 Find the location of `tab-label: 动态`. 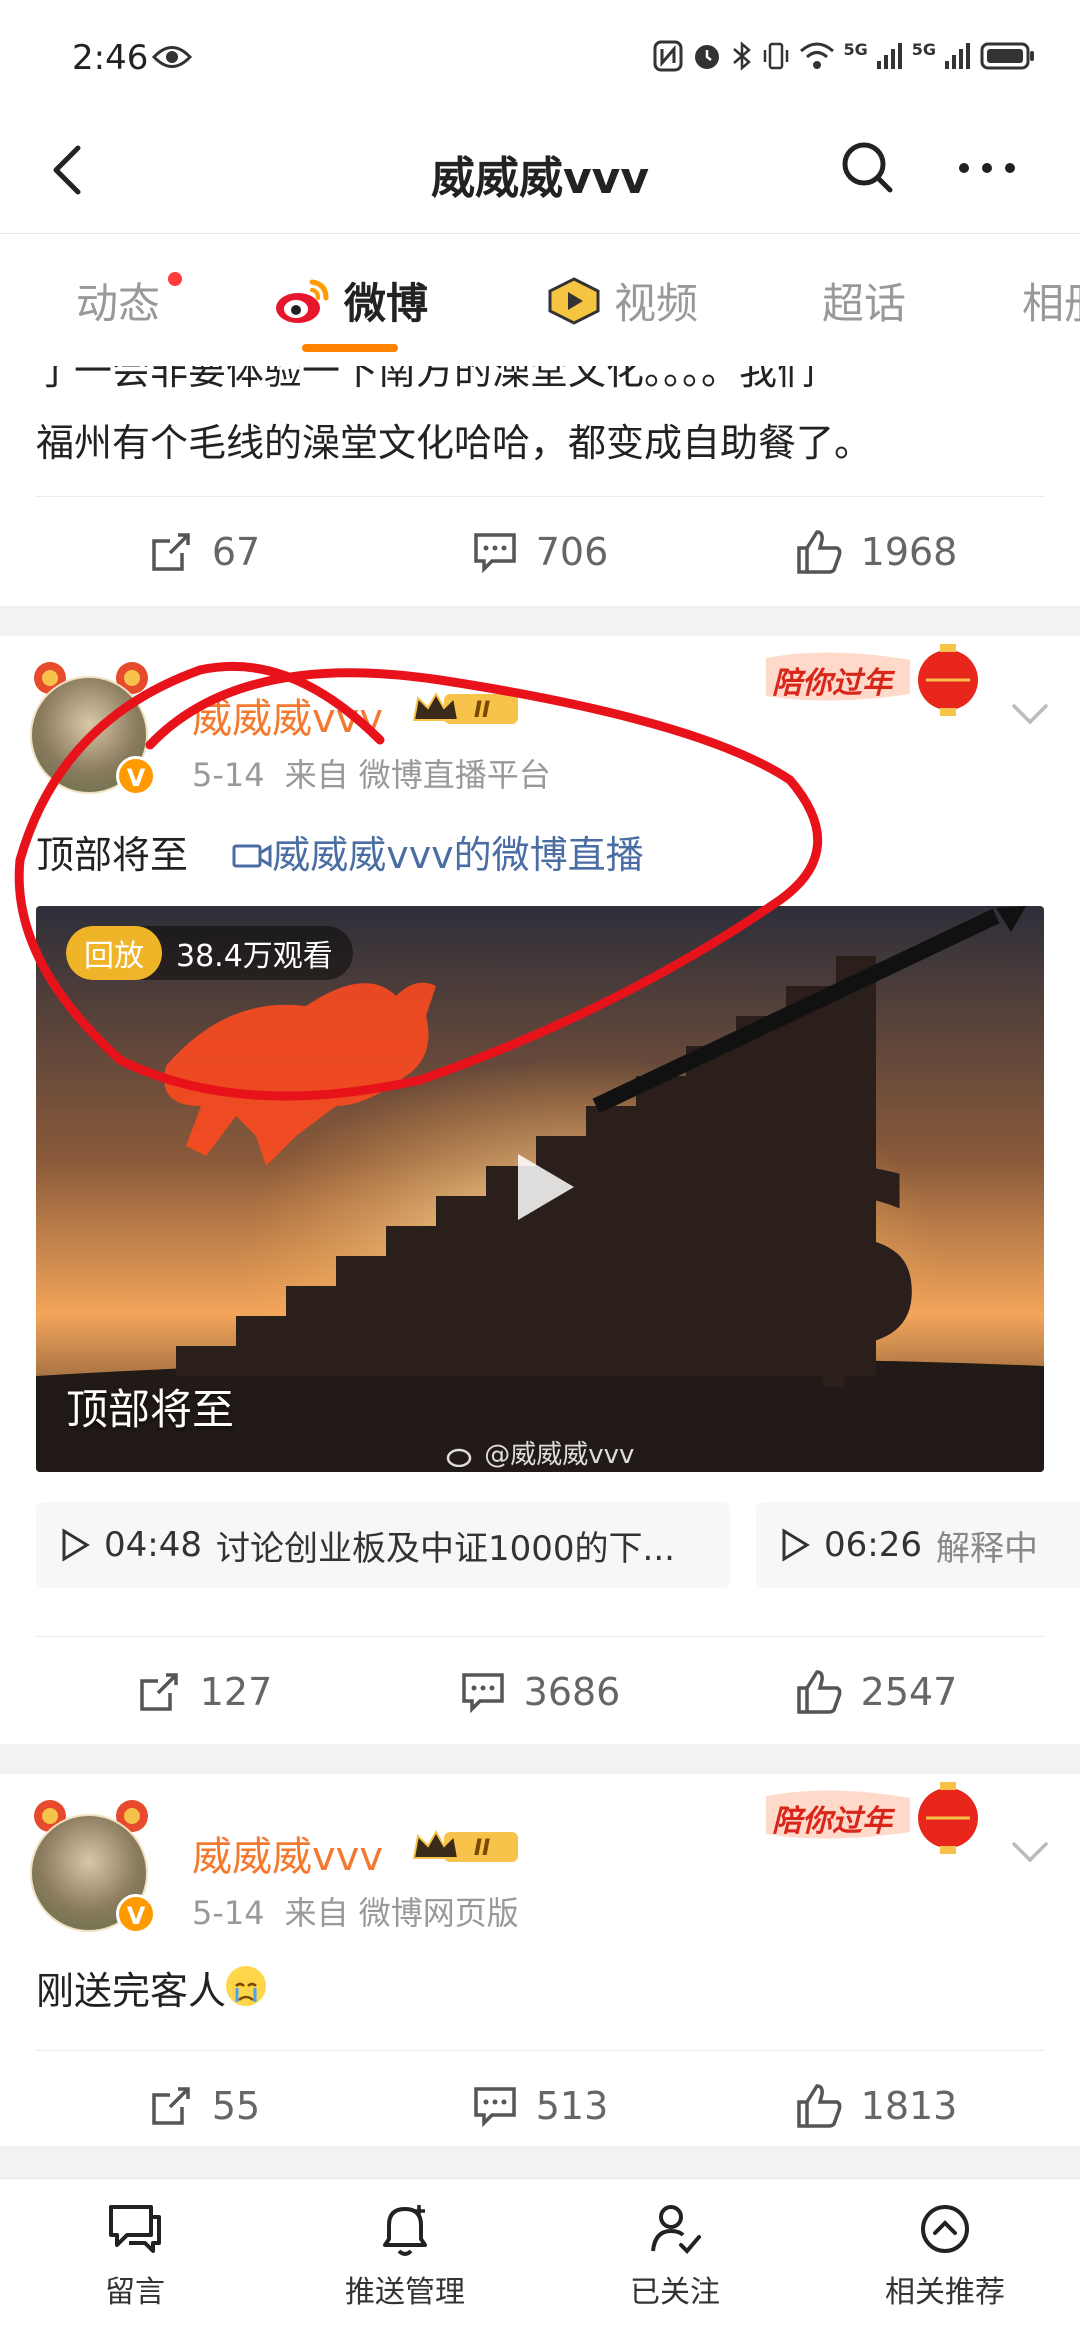

tab-label: 动态 is located at coordinates (118, 303).